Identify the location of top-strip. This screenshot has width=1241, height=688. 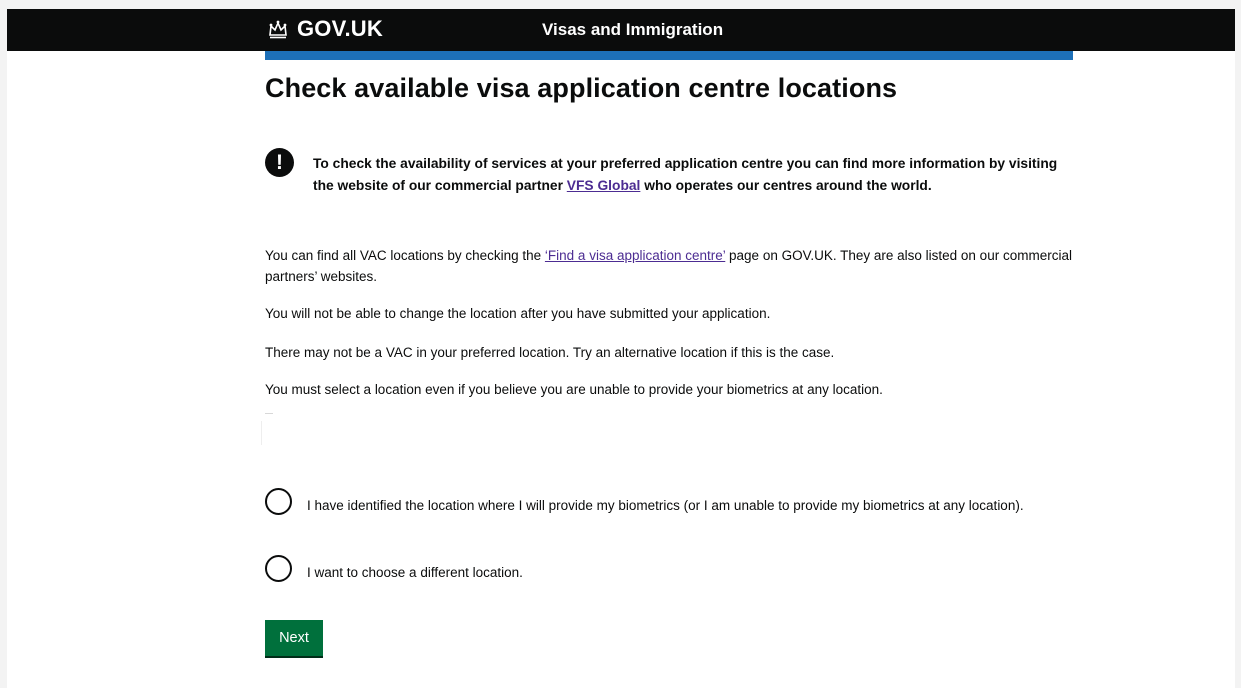
(620, 4).